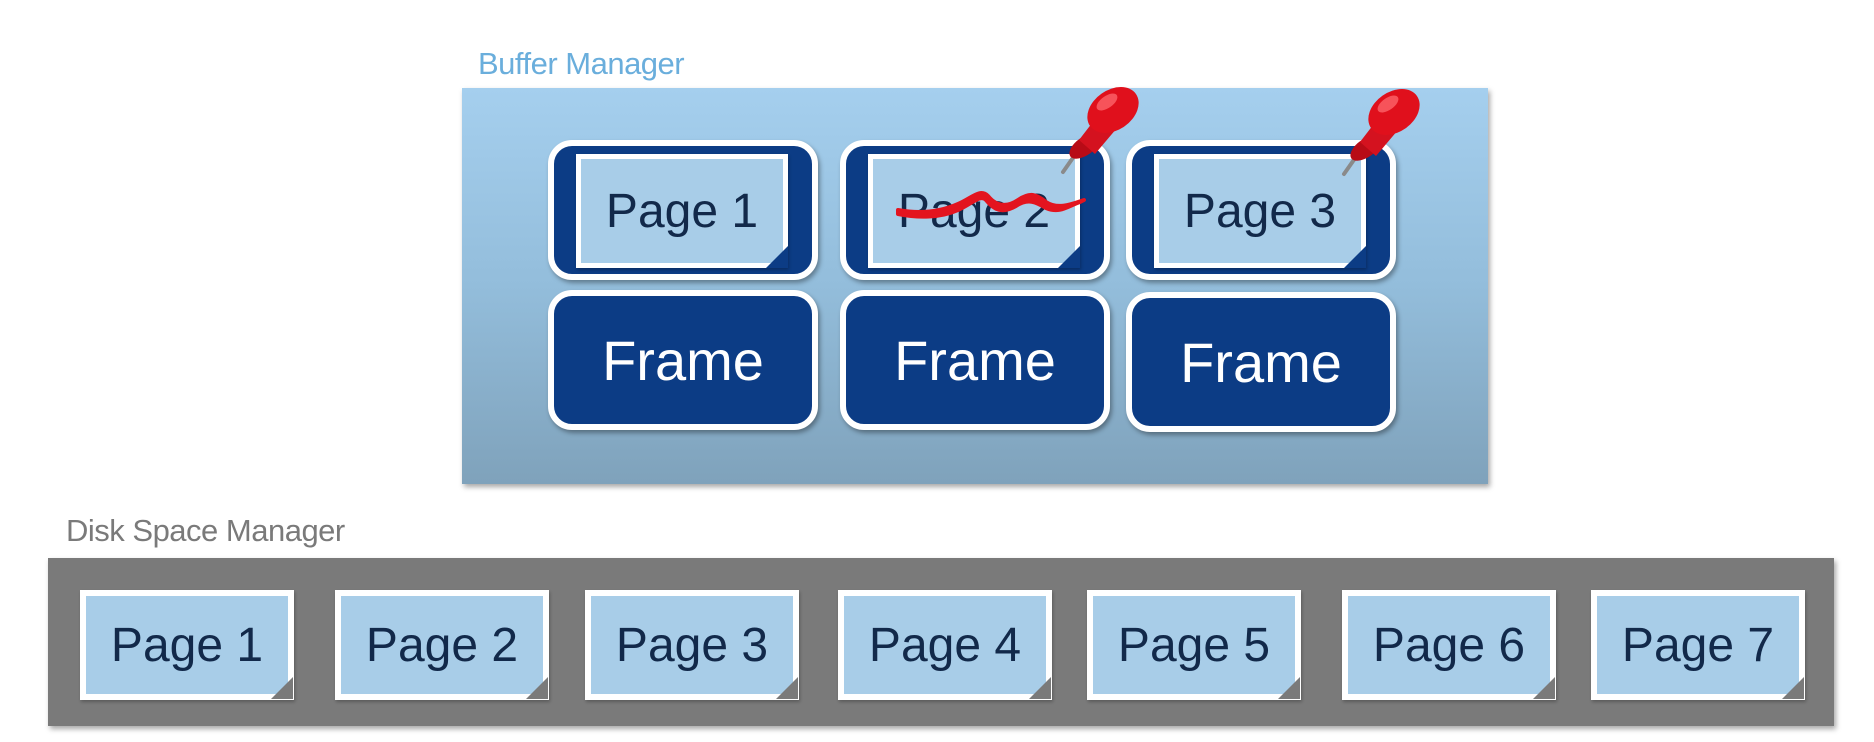  I want to click on frame-2-label: Frame, so click(975, 360).